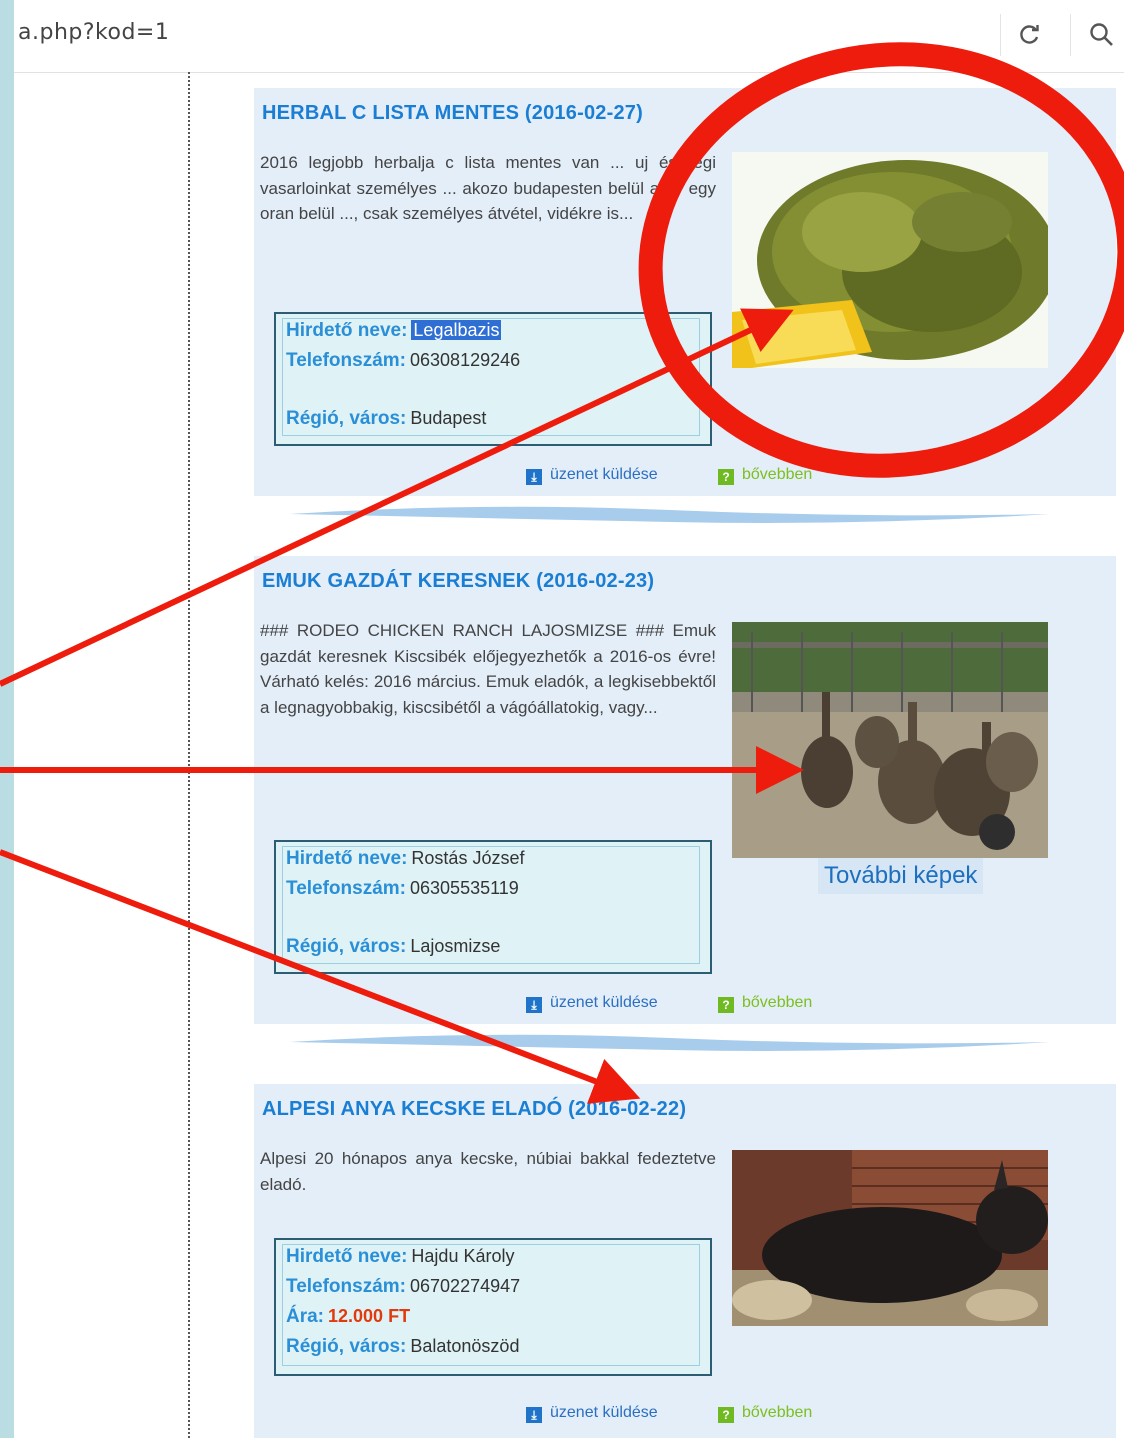 The width and height of the screenshot is (1124, 1438). What do you see at coordinates (1030, 35) in the screenshot?
I see `reload-icon` at bounding box center [1030, 35].